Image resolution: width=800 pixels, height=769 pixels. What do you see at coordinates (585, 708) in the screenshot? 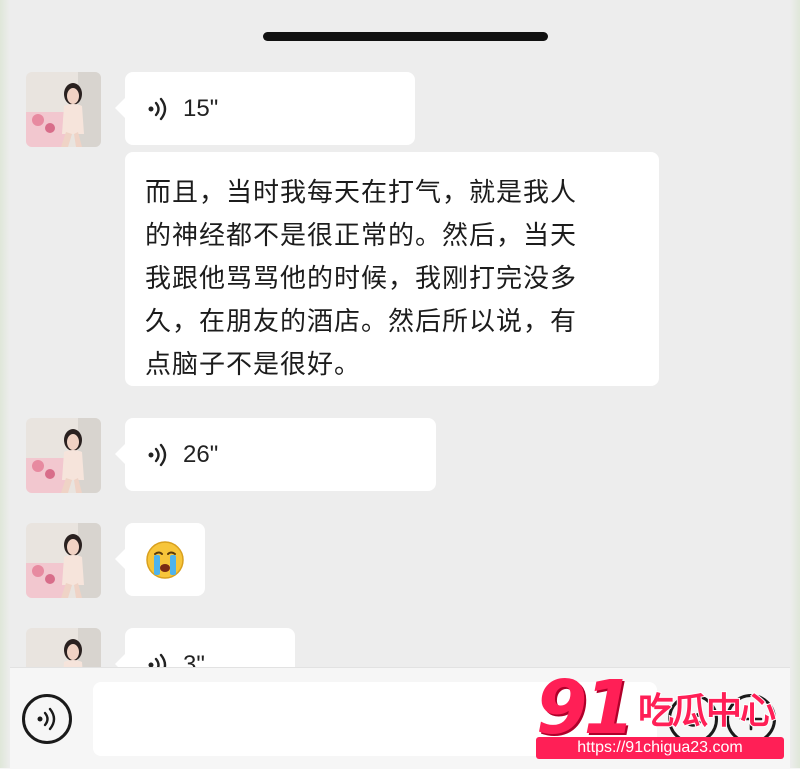
I see `watermark-logo-number: 91` at bounding box center [585, 708].